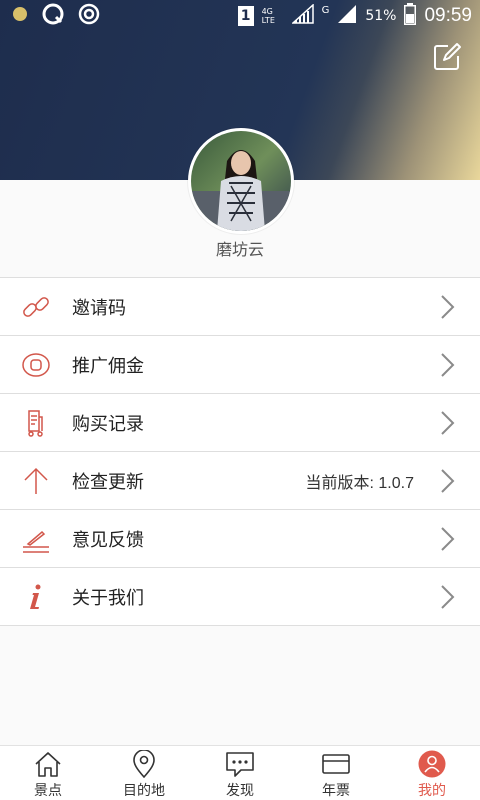 The image size is (480, 800). I want to click on battery-percent: 51%, so click(381, 16).